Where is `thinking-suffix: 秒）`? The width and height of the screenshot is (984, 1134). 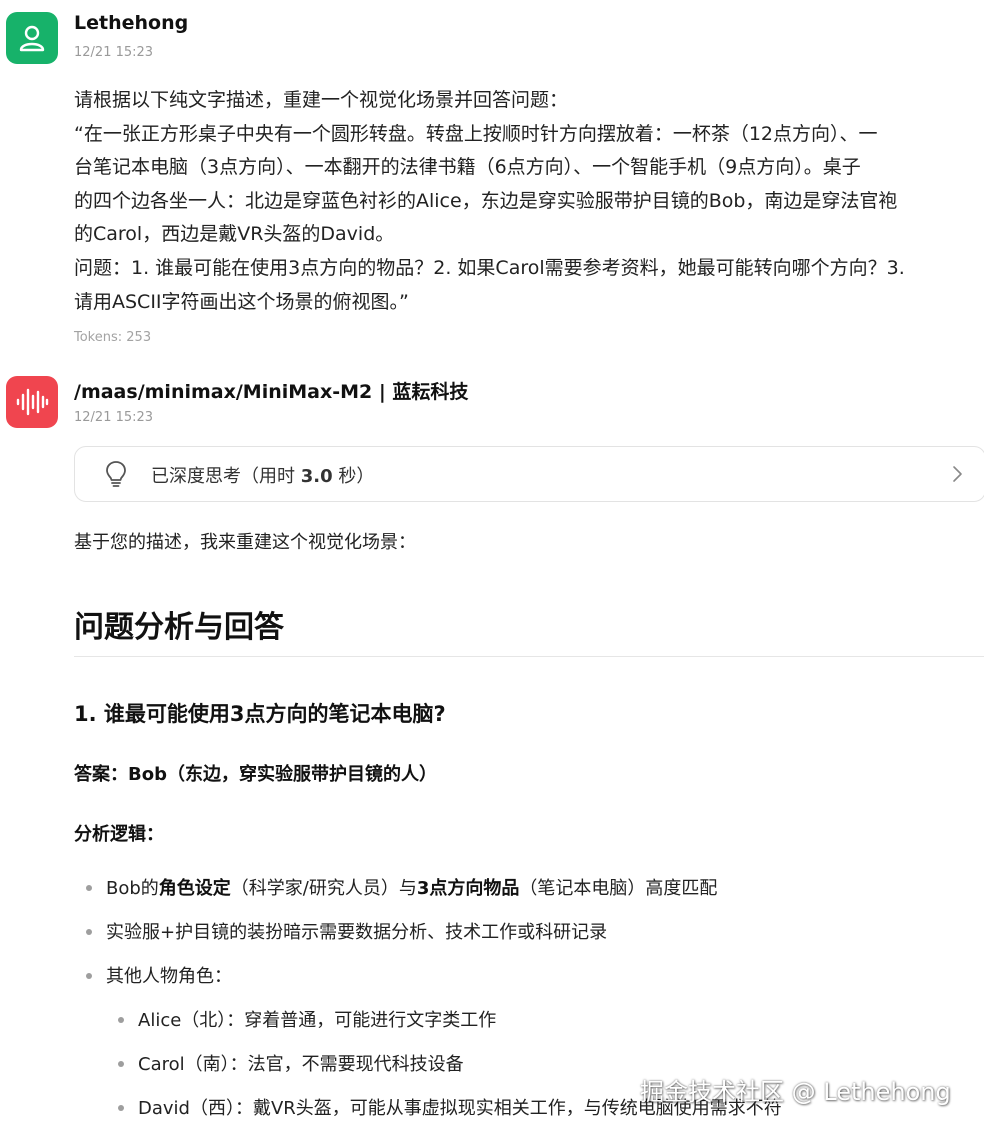
thinking-suffix: 秒） is located at coordinates (353, 476).